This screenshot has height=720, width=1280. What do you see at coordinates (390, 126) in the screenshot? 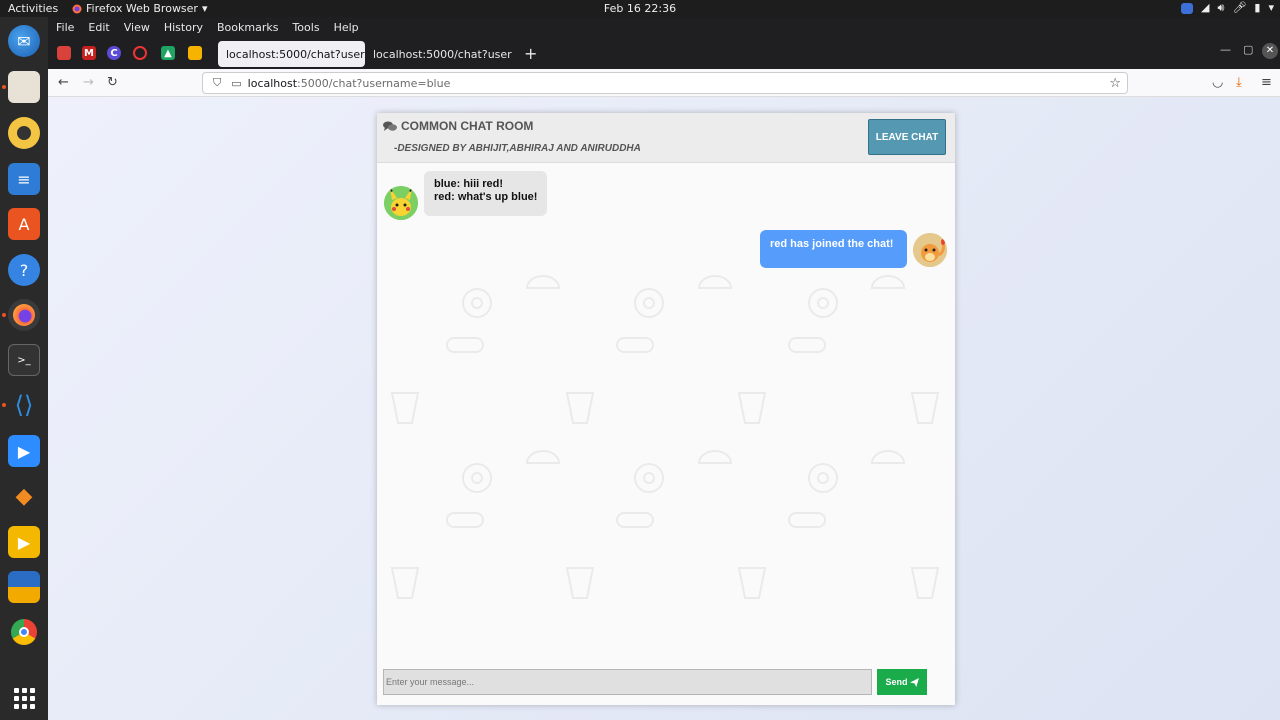
I see `comments-icon` at bounding box center [390, 126].